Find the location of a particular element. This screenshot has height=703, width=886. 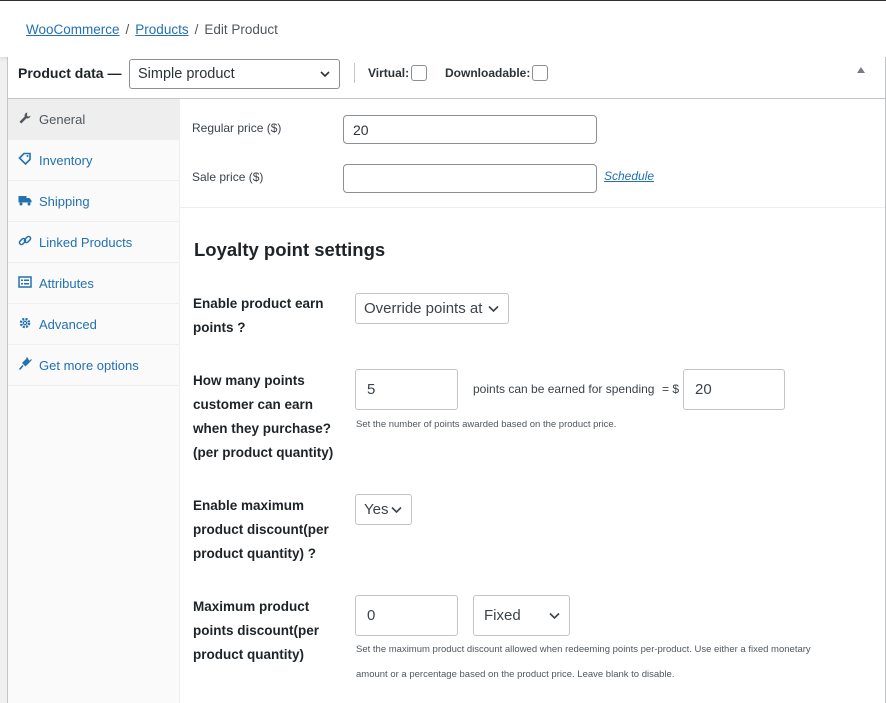

max-discount-enable-label-line: product quantity) ? is located at coordinates (254, 553).